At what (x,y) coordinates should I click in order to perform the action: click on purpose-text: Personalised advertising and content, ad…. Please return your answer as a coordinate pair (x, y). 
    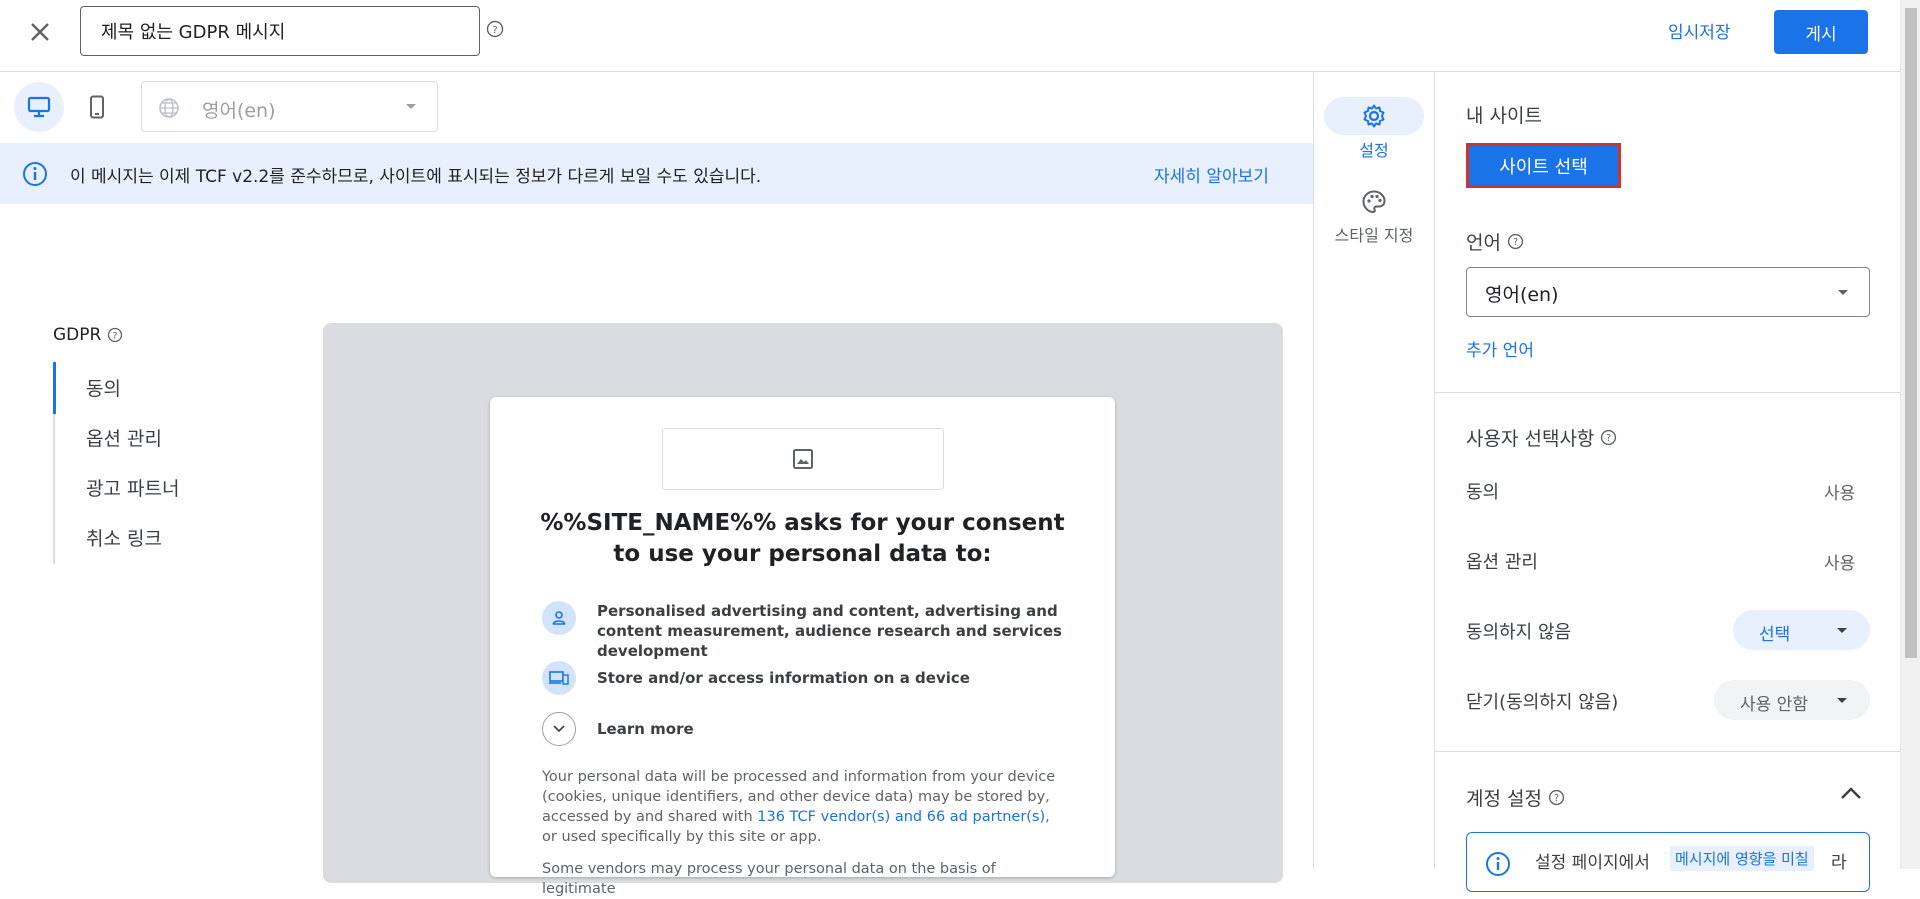
    Looking at the image, I should click on (829, 631).